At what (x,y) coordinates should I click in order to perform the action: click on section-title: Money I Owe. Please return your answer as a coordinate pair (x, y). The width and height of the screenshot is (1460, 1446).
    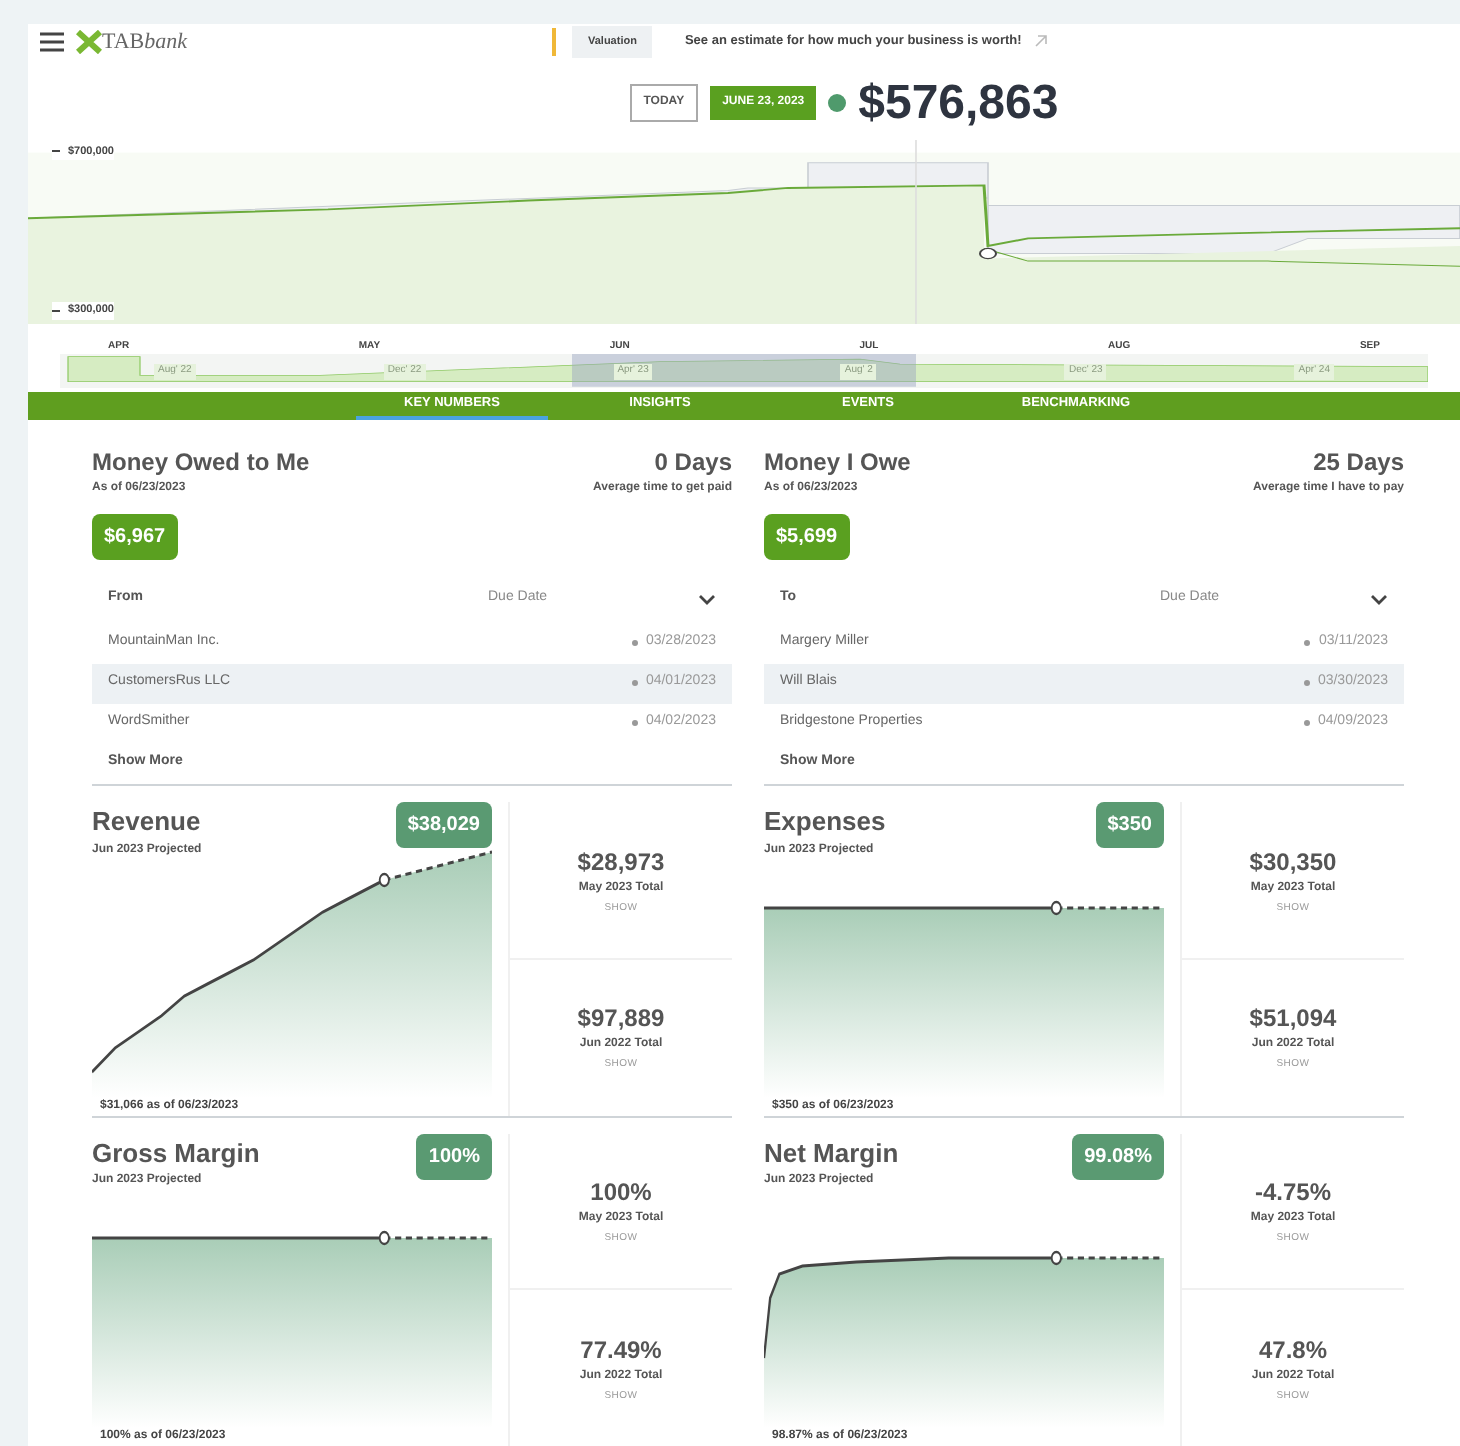
    Looking at the image, I should click on (837, 462).